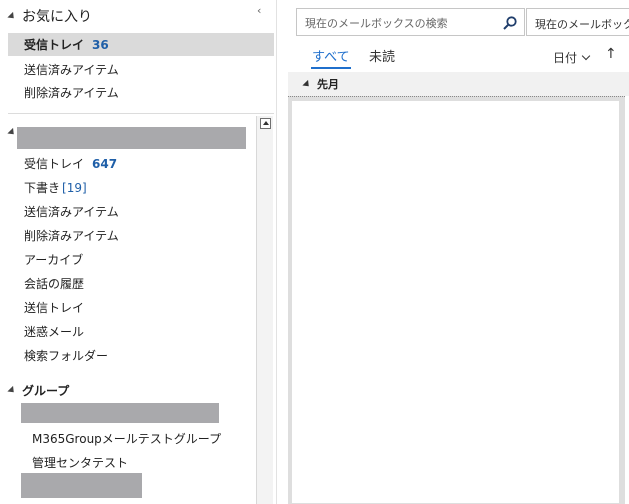  Describe the element at coordinates (141, 44) in the screenshot. I see `favorites-item-inbox: 受信トレイ 36` at that location.